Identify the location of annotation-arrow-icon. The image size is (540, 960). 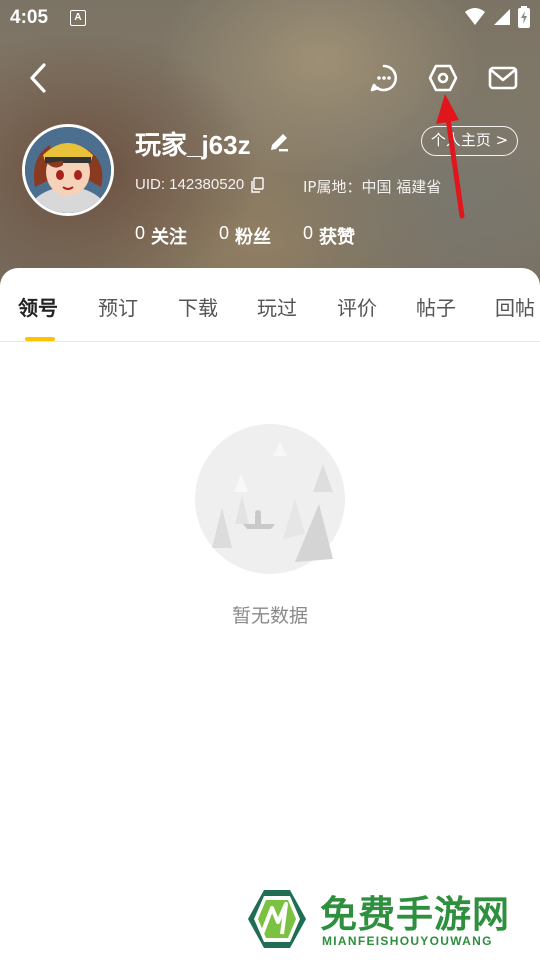
(450, 156).